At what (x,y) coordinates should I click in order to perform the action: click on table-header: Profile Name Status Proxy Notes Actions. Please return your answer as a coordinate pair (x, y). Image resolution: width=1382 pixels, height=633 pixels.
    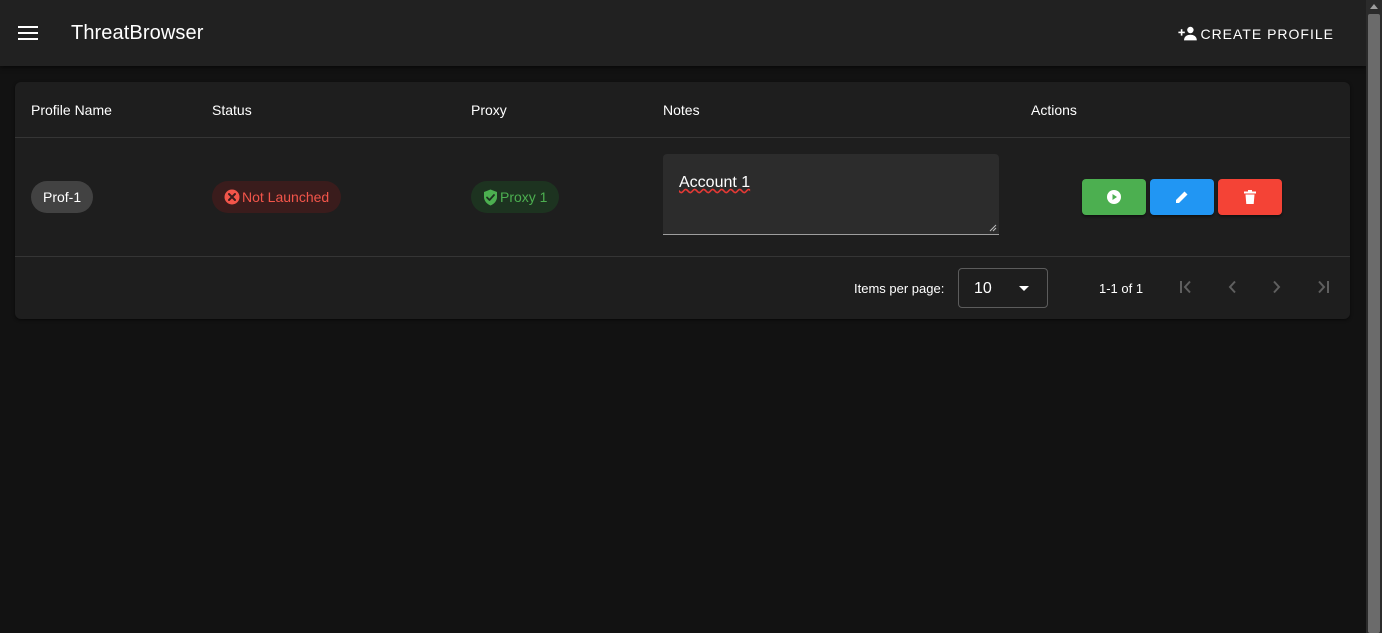
    Looking at the image, I should click on (682, 110).